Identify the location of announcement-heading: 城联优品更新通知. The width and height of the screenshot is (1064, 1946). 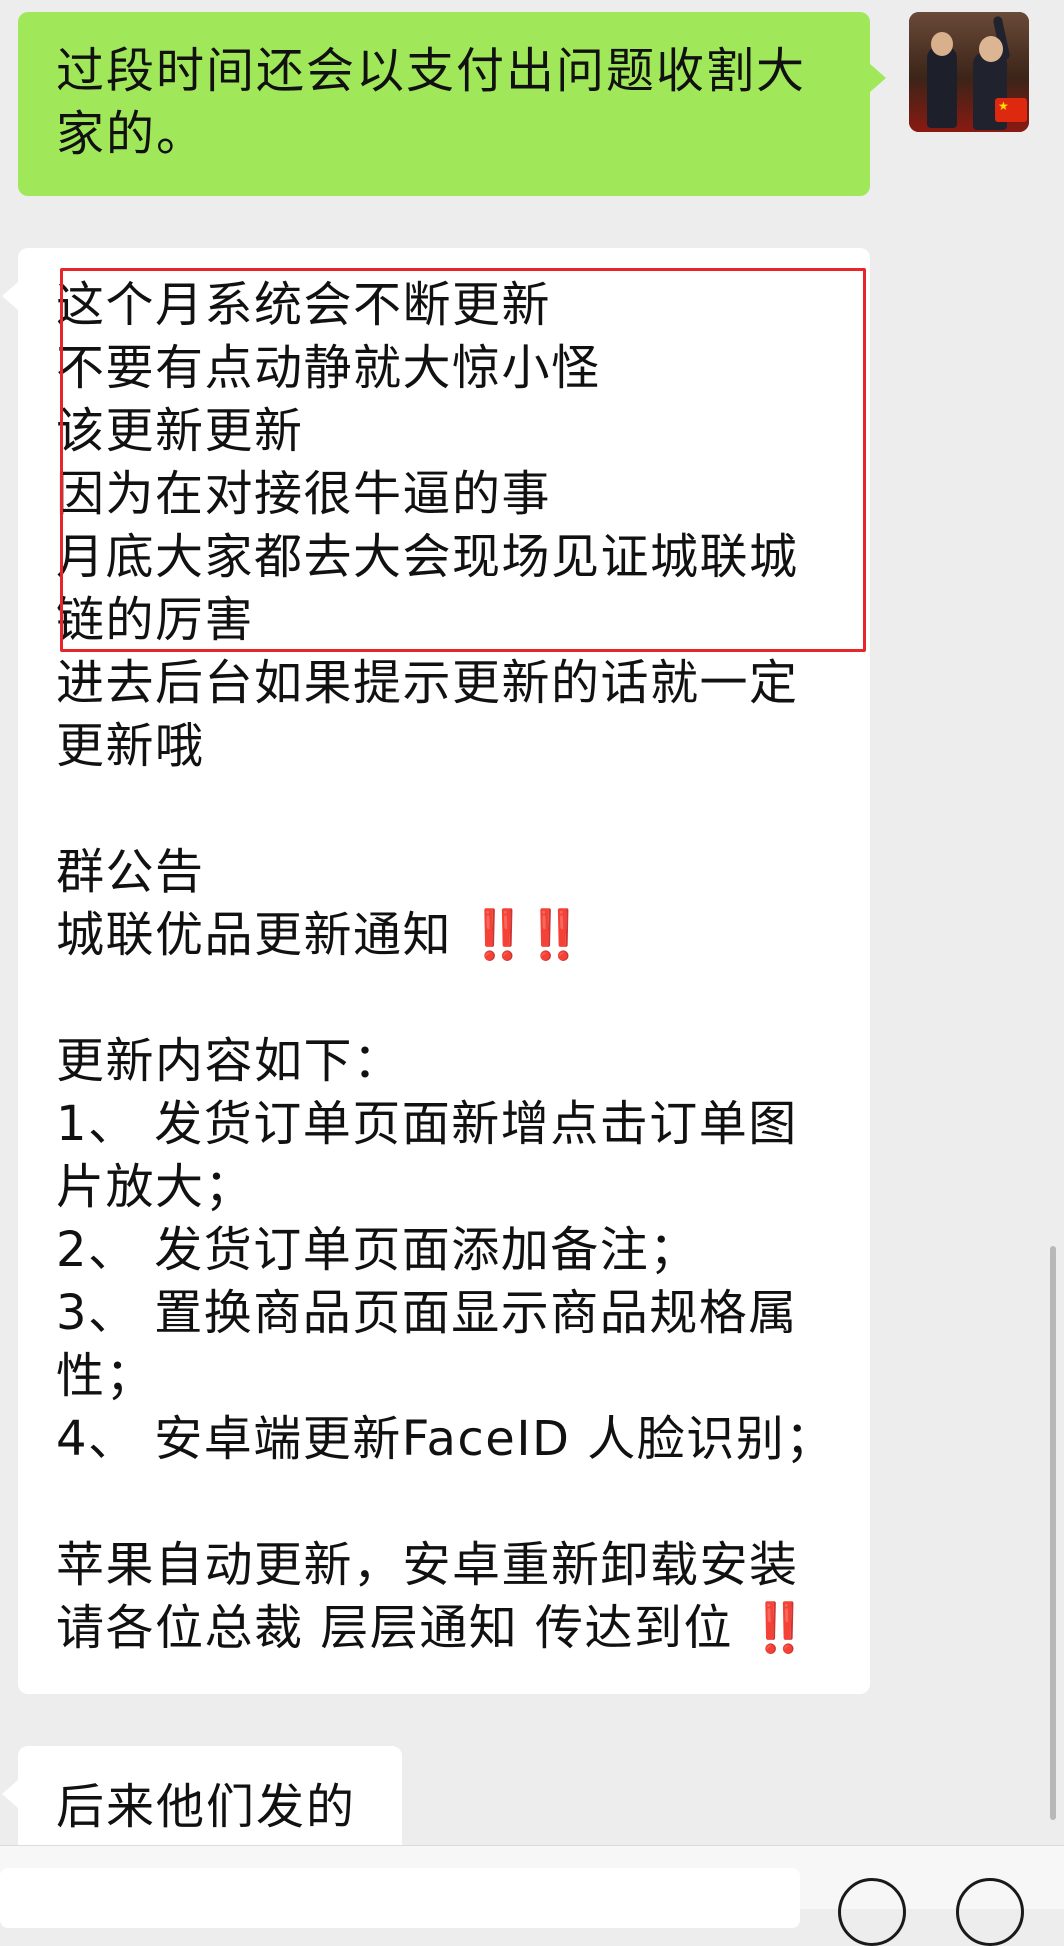
(254, 935).